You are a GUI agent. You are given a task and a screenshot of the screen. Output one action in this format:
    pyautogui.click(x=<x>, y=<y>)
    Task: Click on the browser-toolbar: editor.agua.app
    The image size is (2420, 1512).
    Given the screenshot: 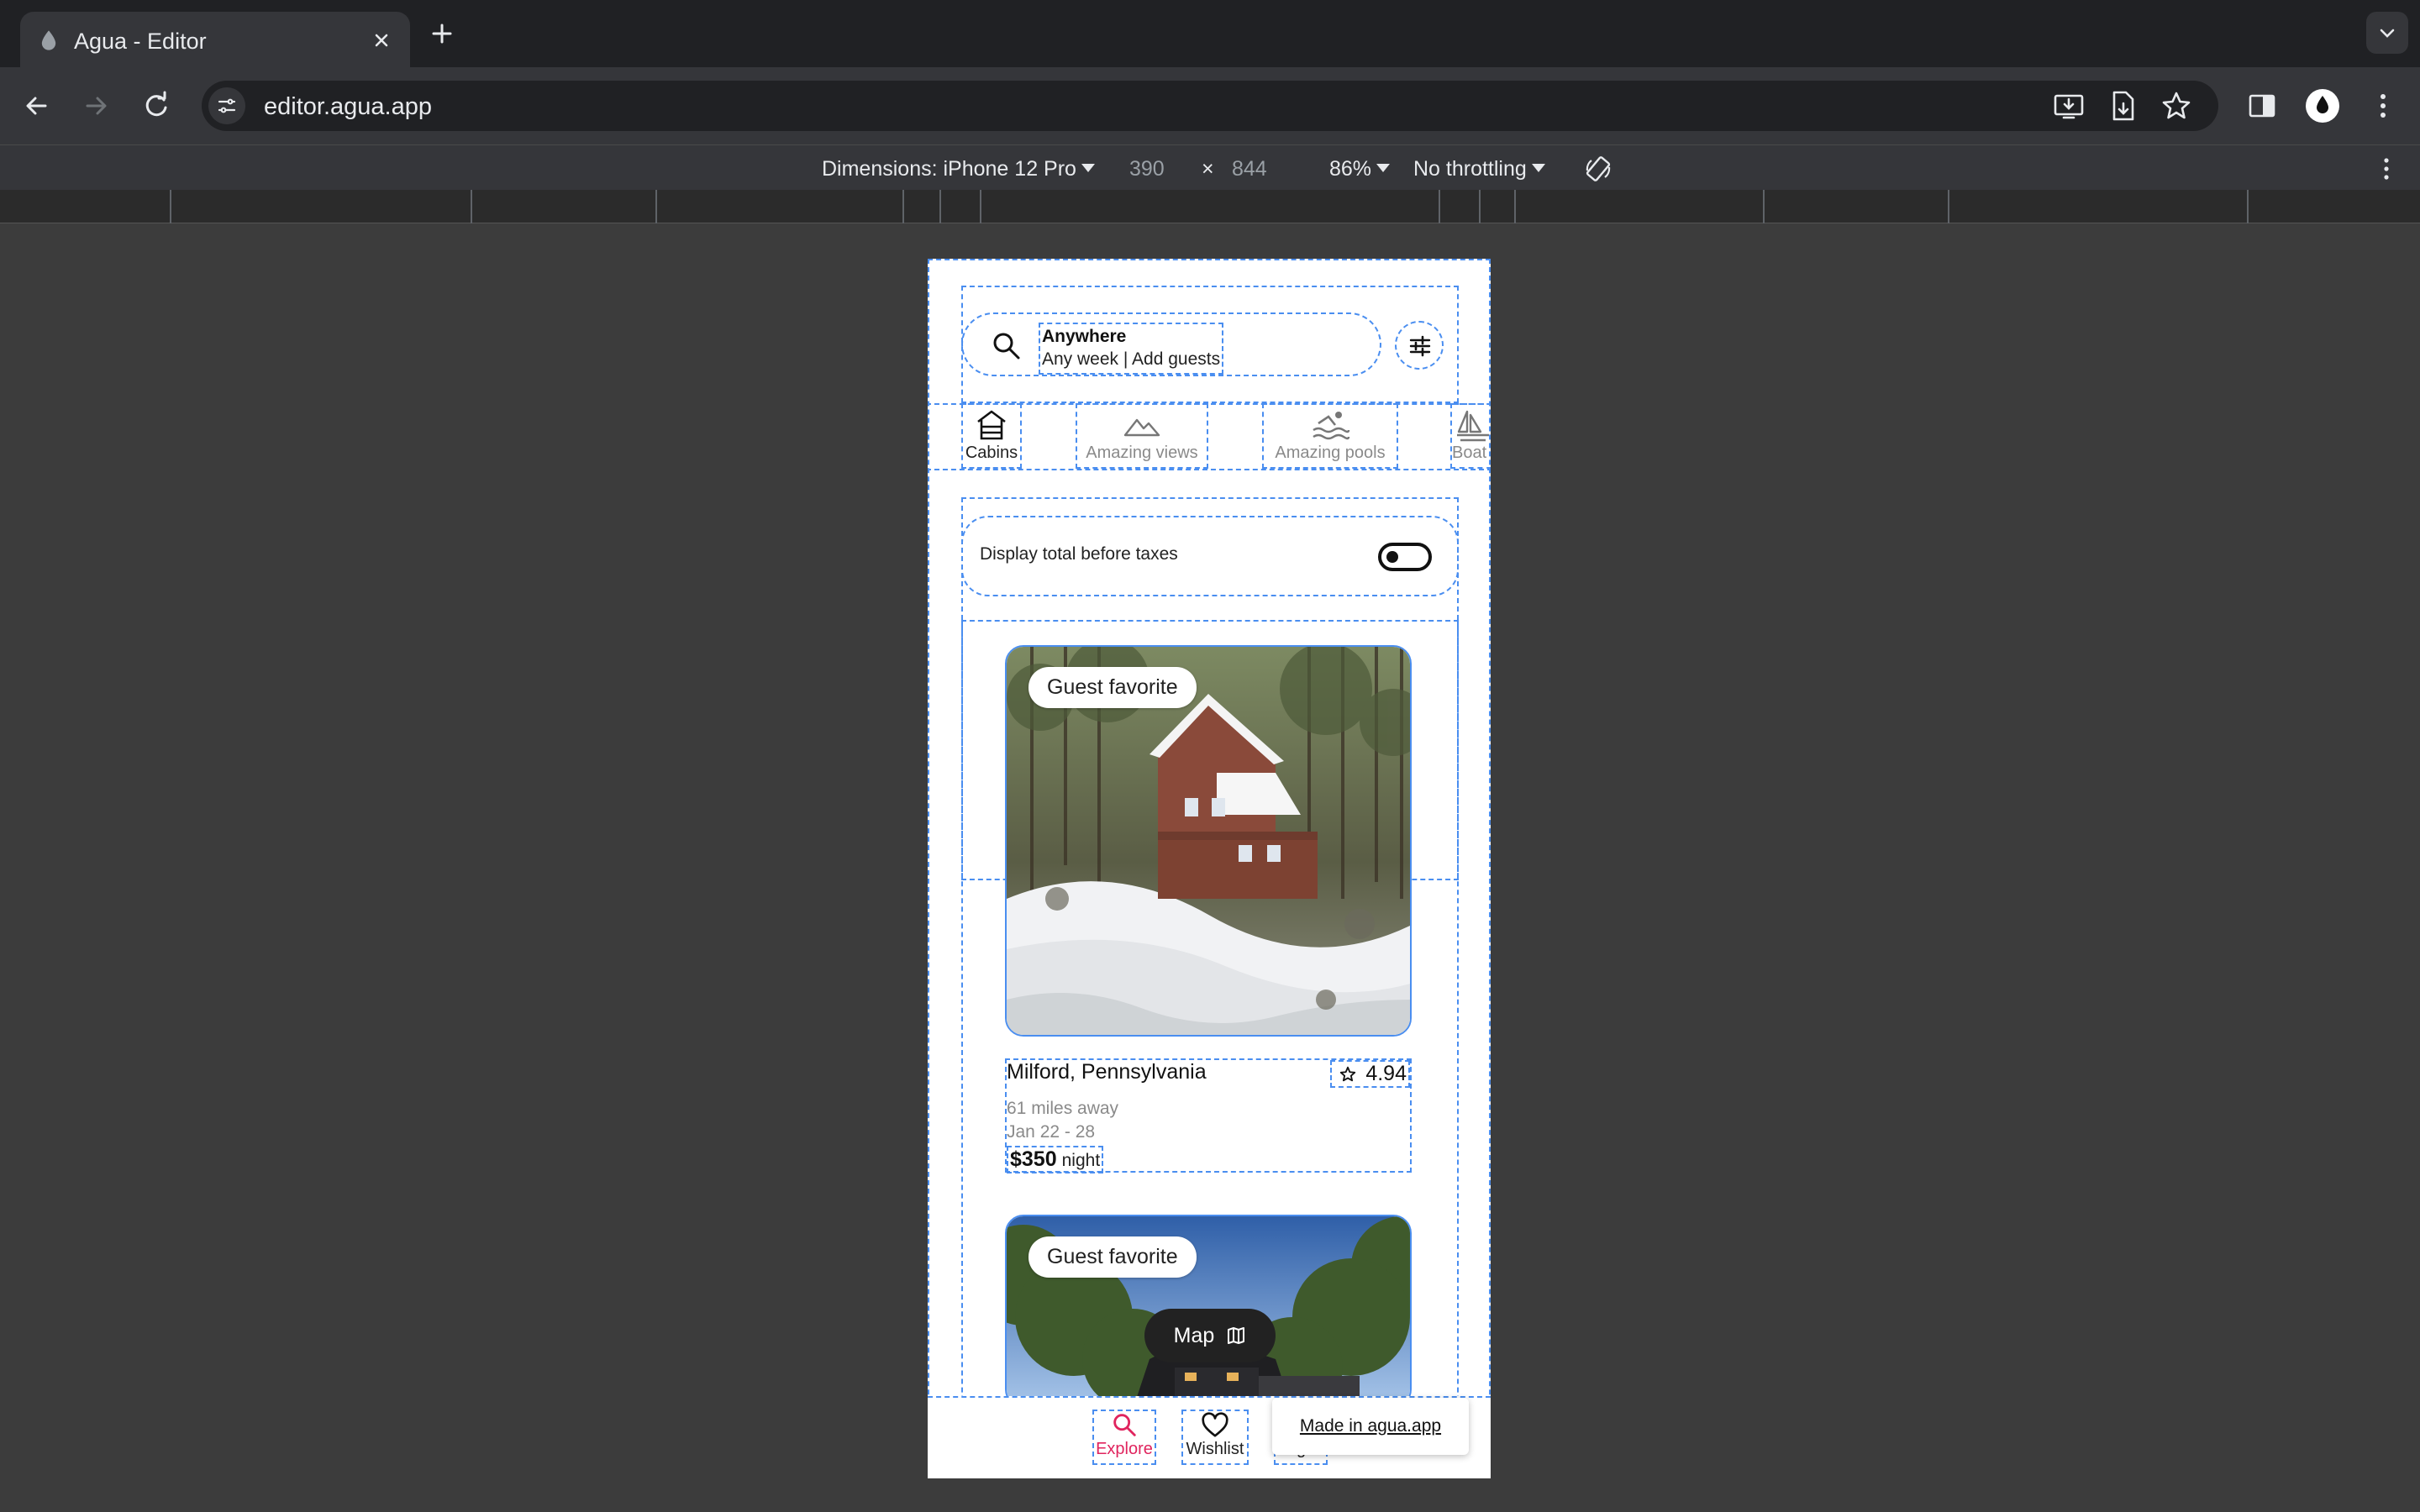 What is the action you would take?
    pyautogui.click(x=1210, y=105)
    